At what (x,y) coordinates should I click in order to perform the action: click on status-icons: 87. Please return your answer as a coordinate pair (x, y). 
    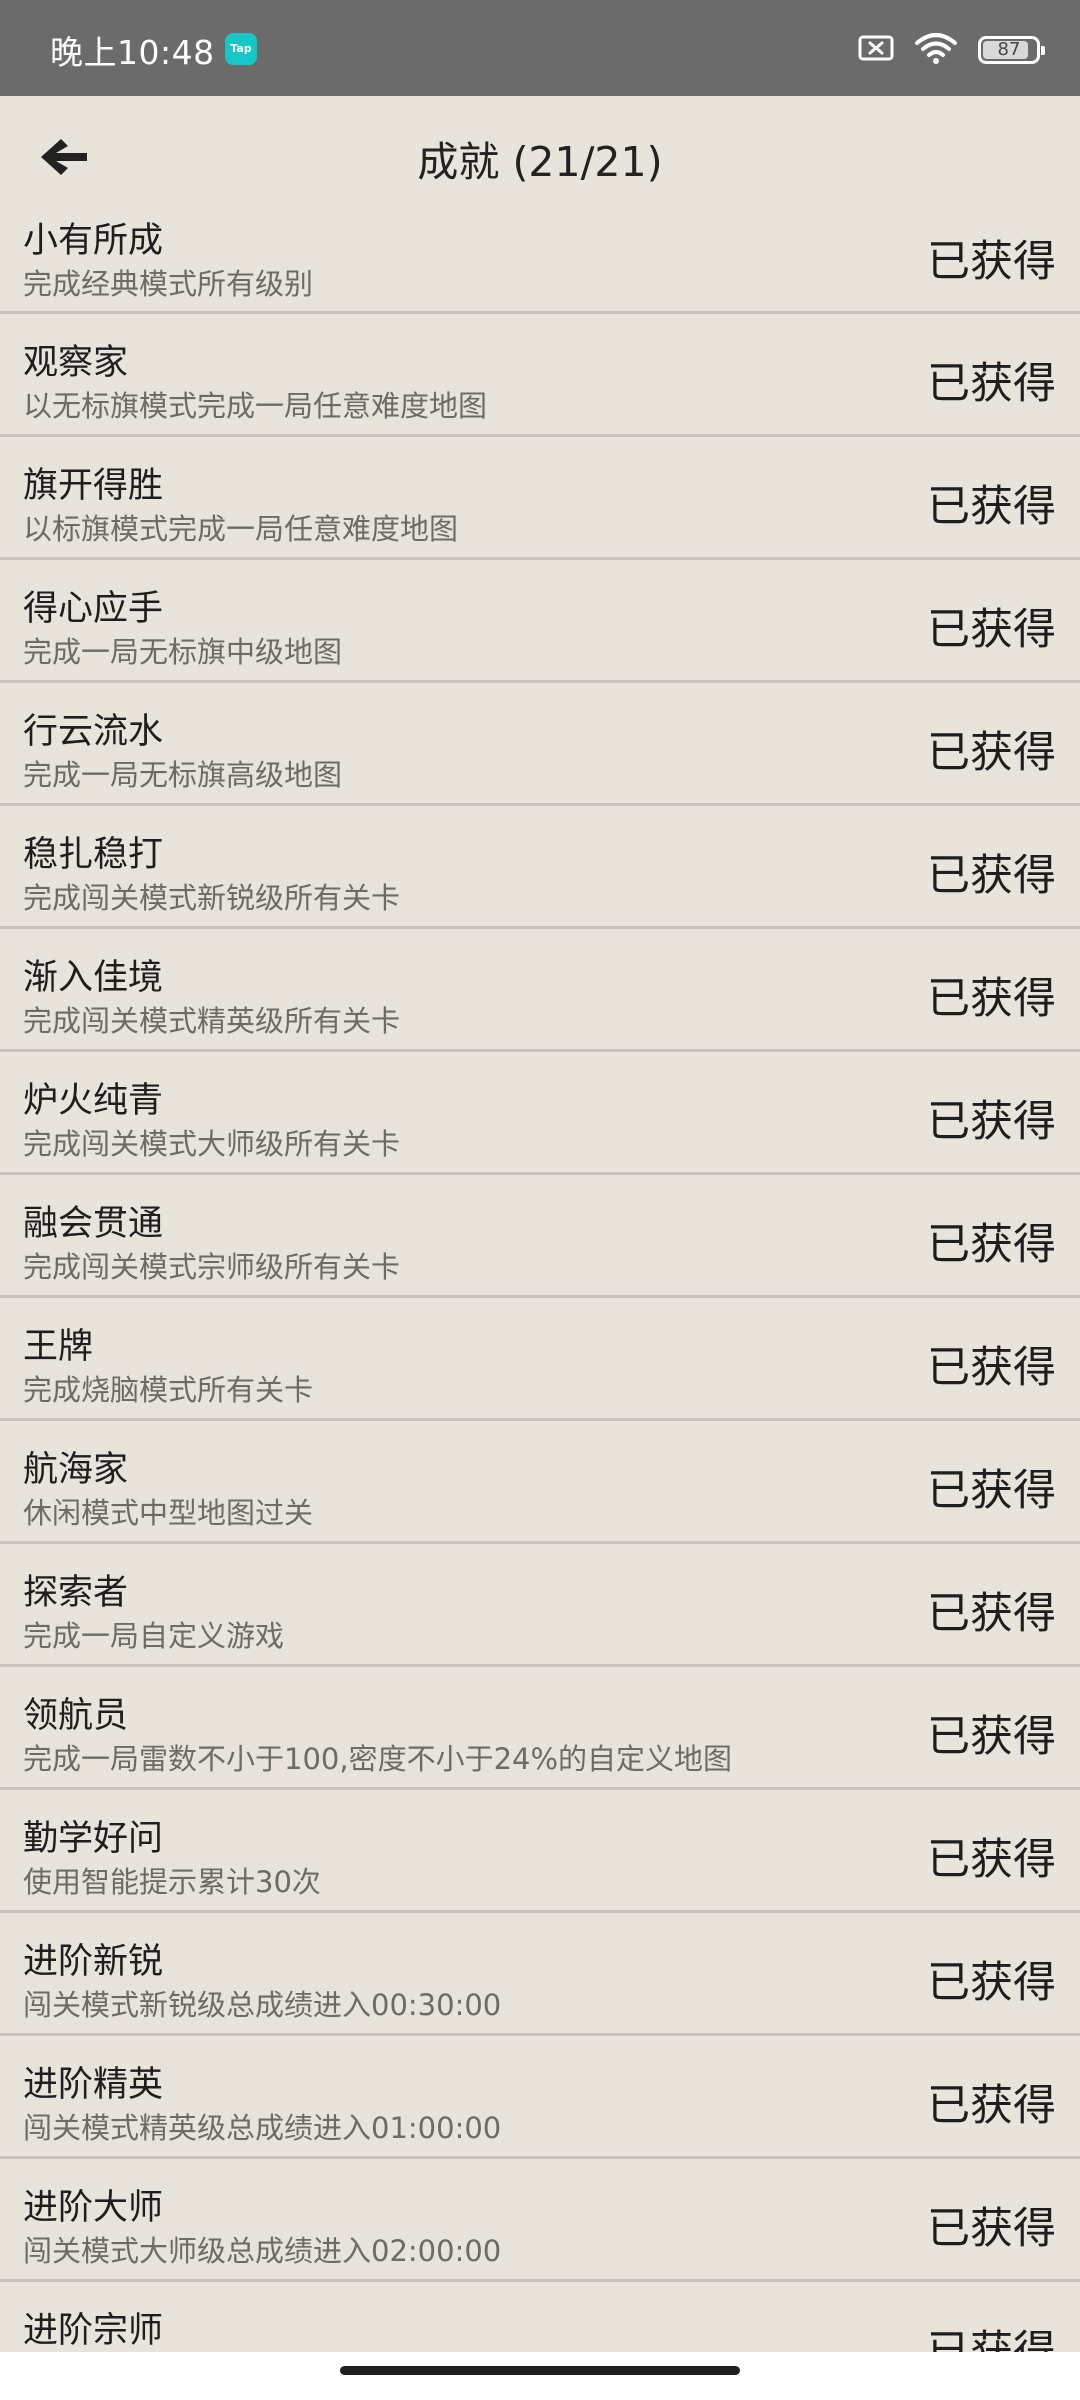
    Looking at the image, I should click on (951, 50).